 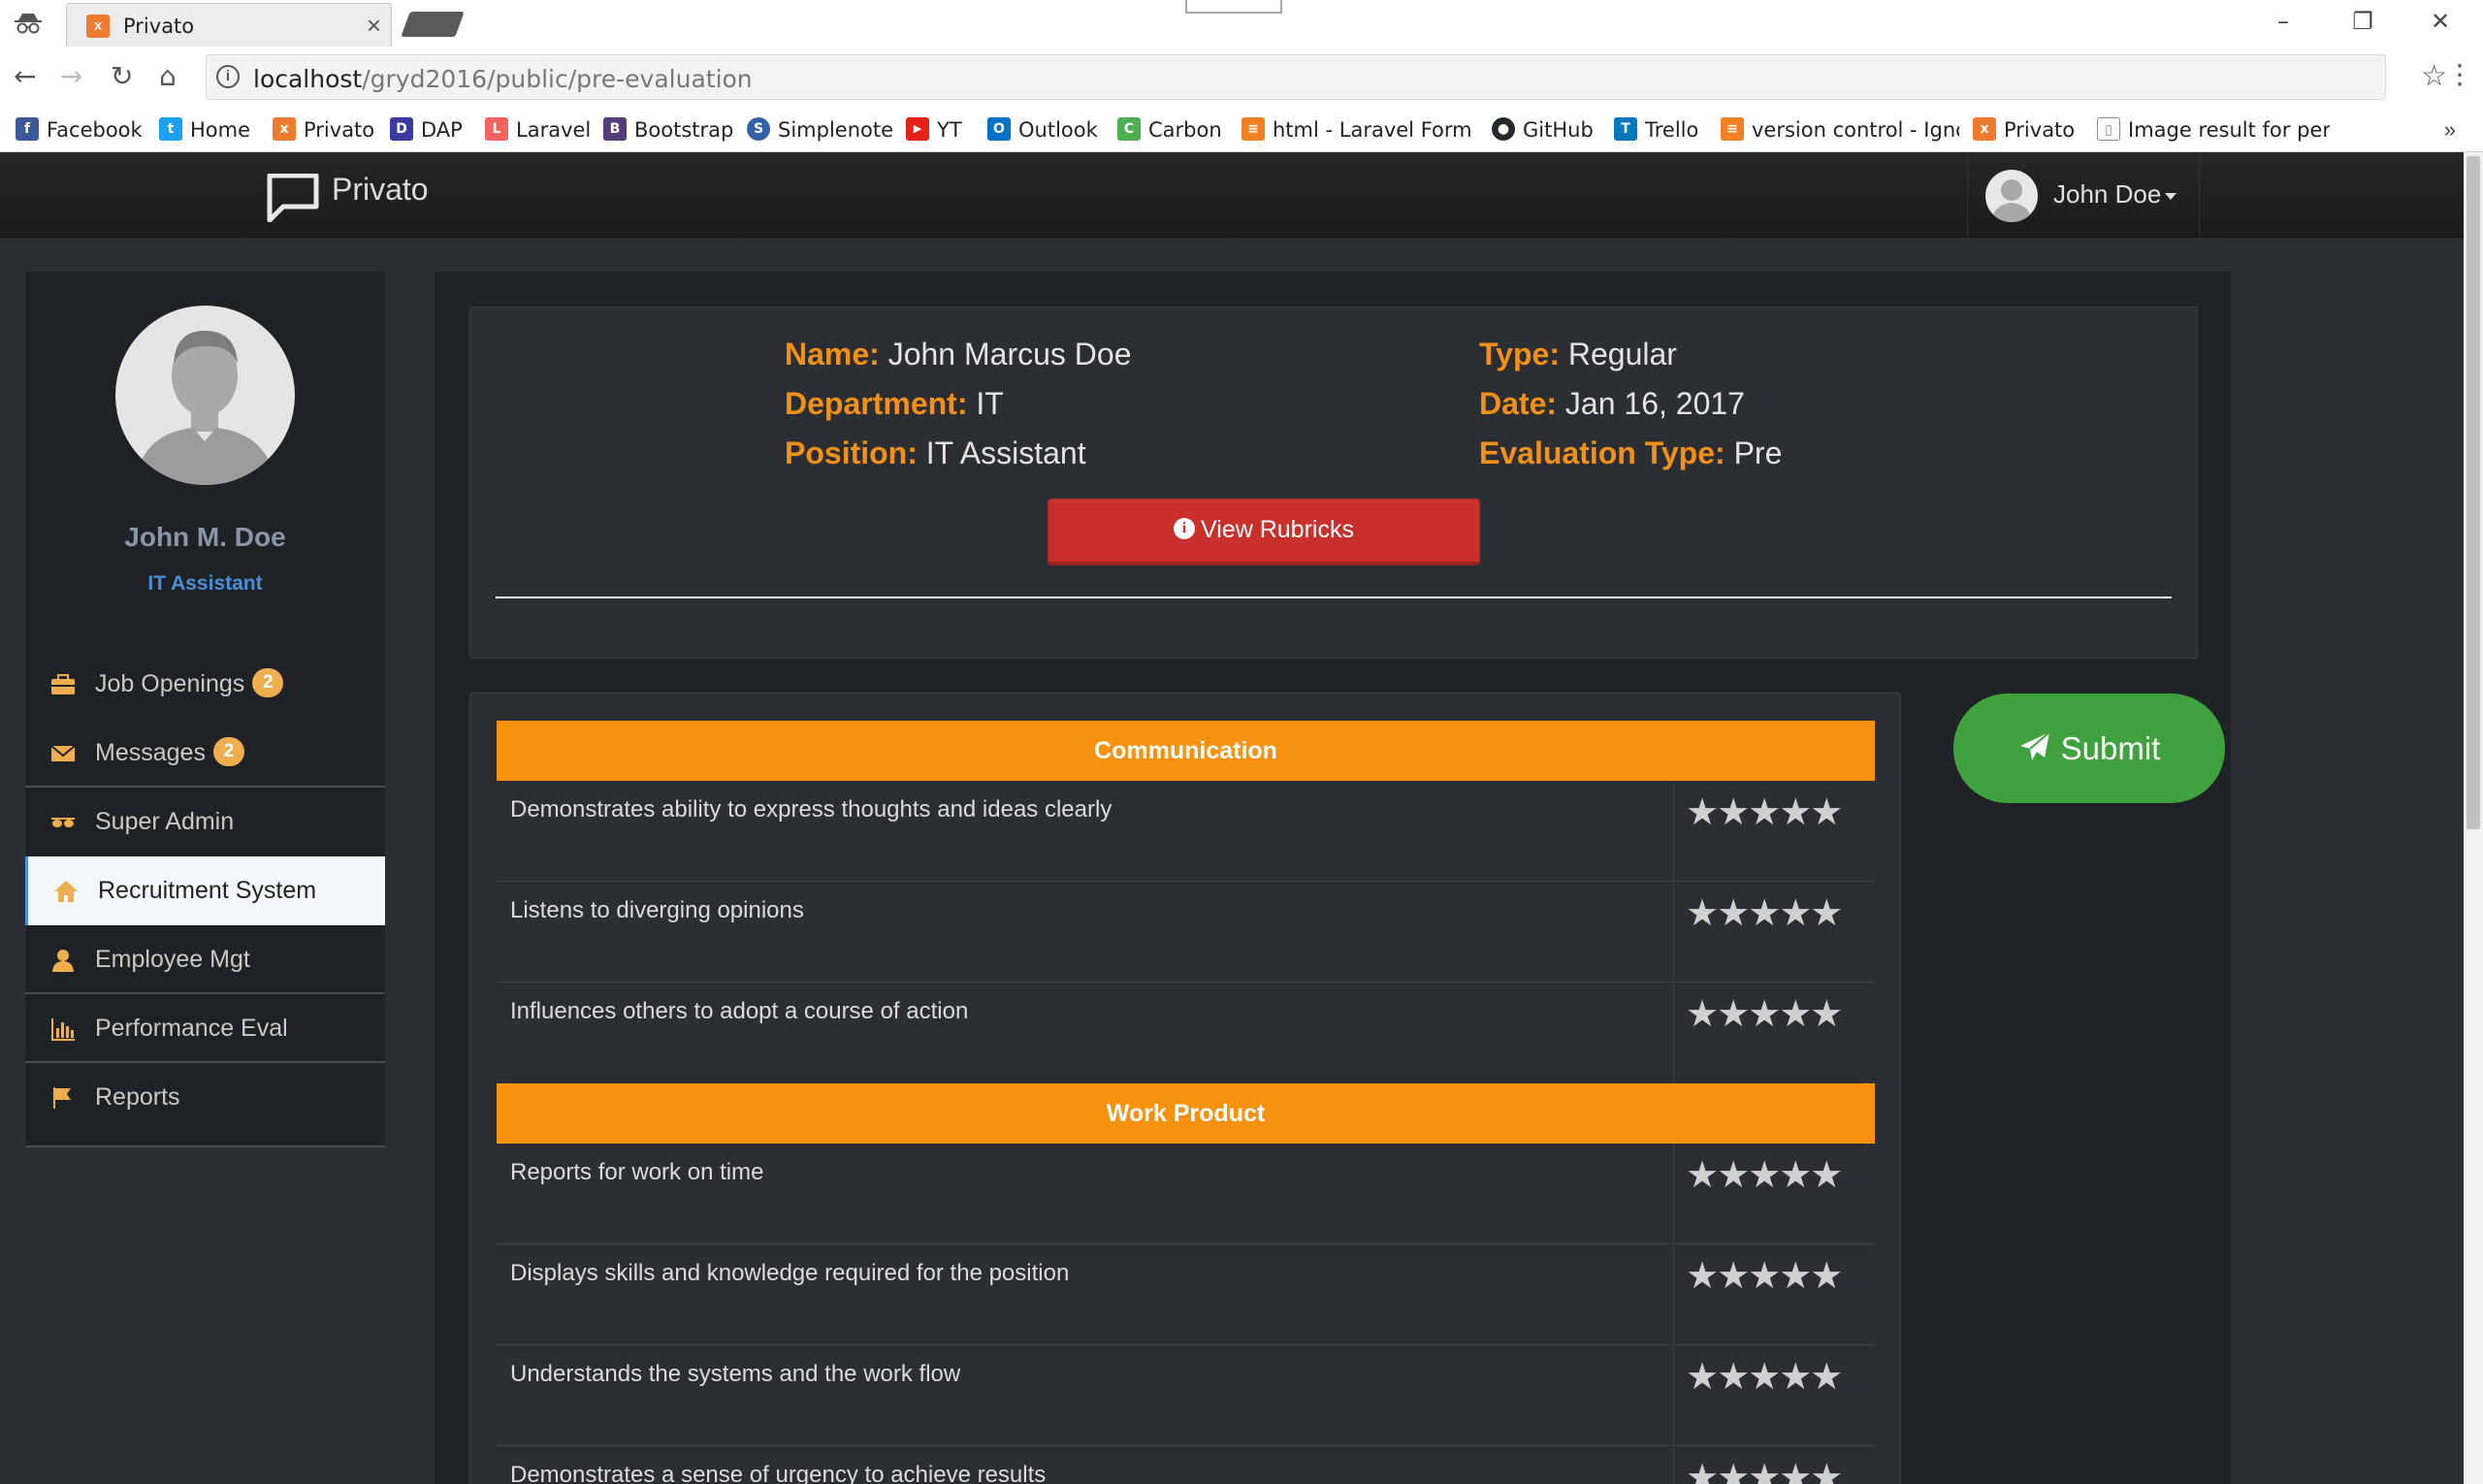 I want to click on bookmark-label: Image result for perfo, so click(x=2229, y=130).